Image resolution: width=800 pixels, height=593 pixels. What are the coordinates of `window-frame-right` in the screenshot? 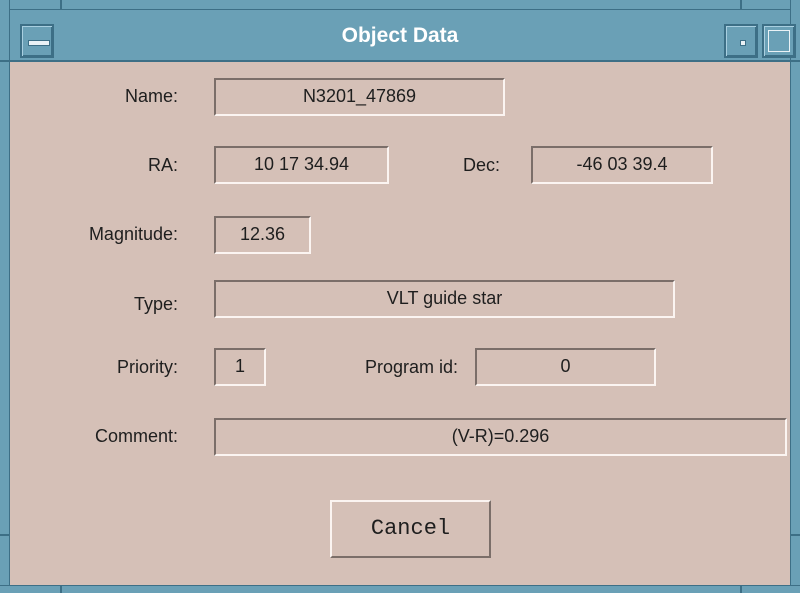 It's located at (795, 296).